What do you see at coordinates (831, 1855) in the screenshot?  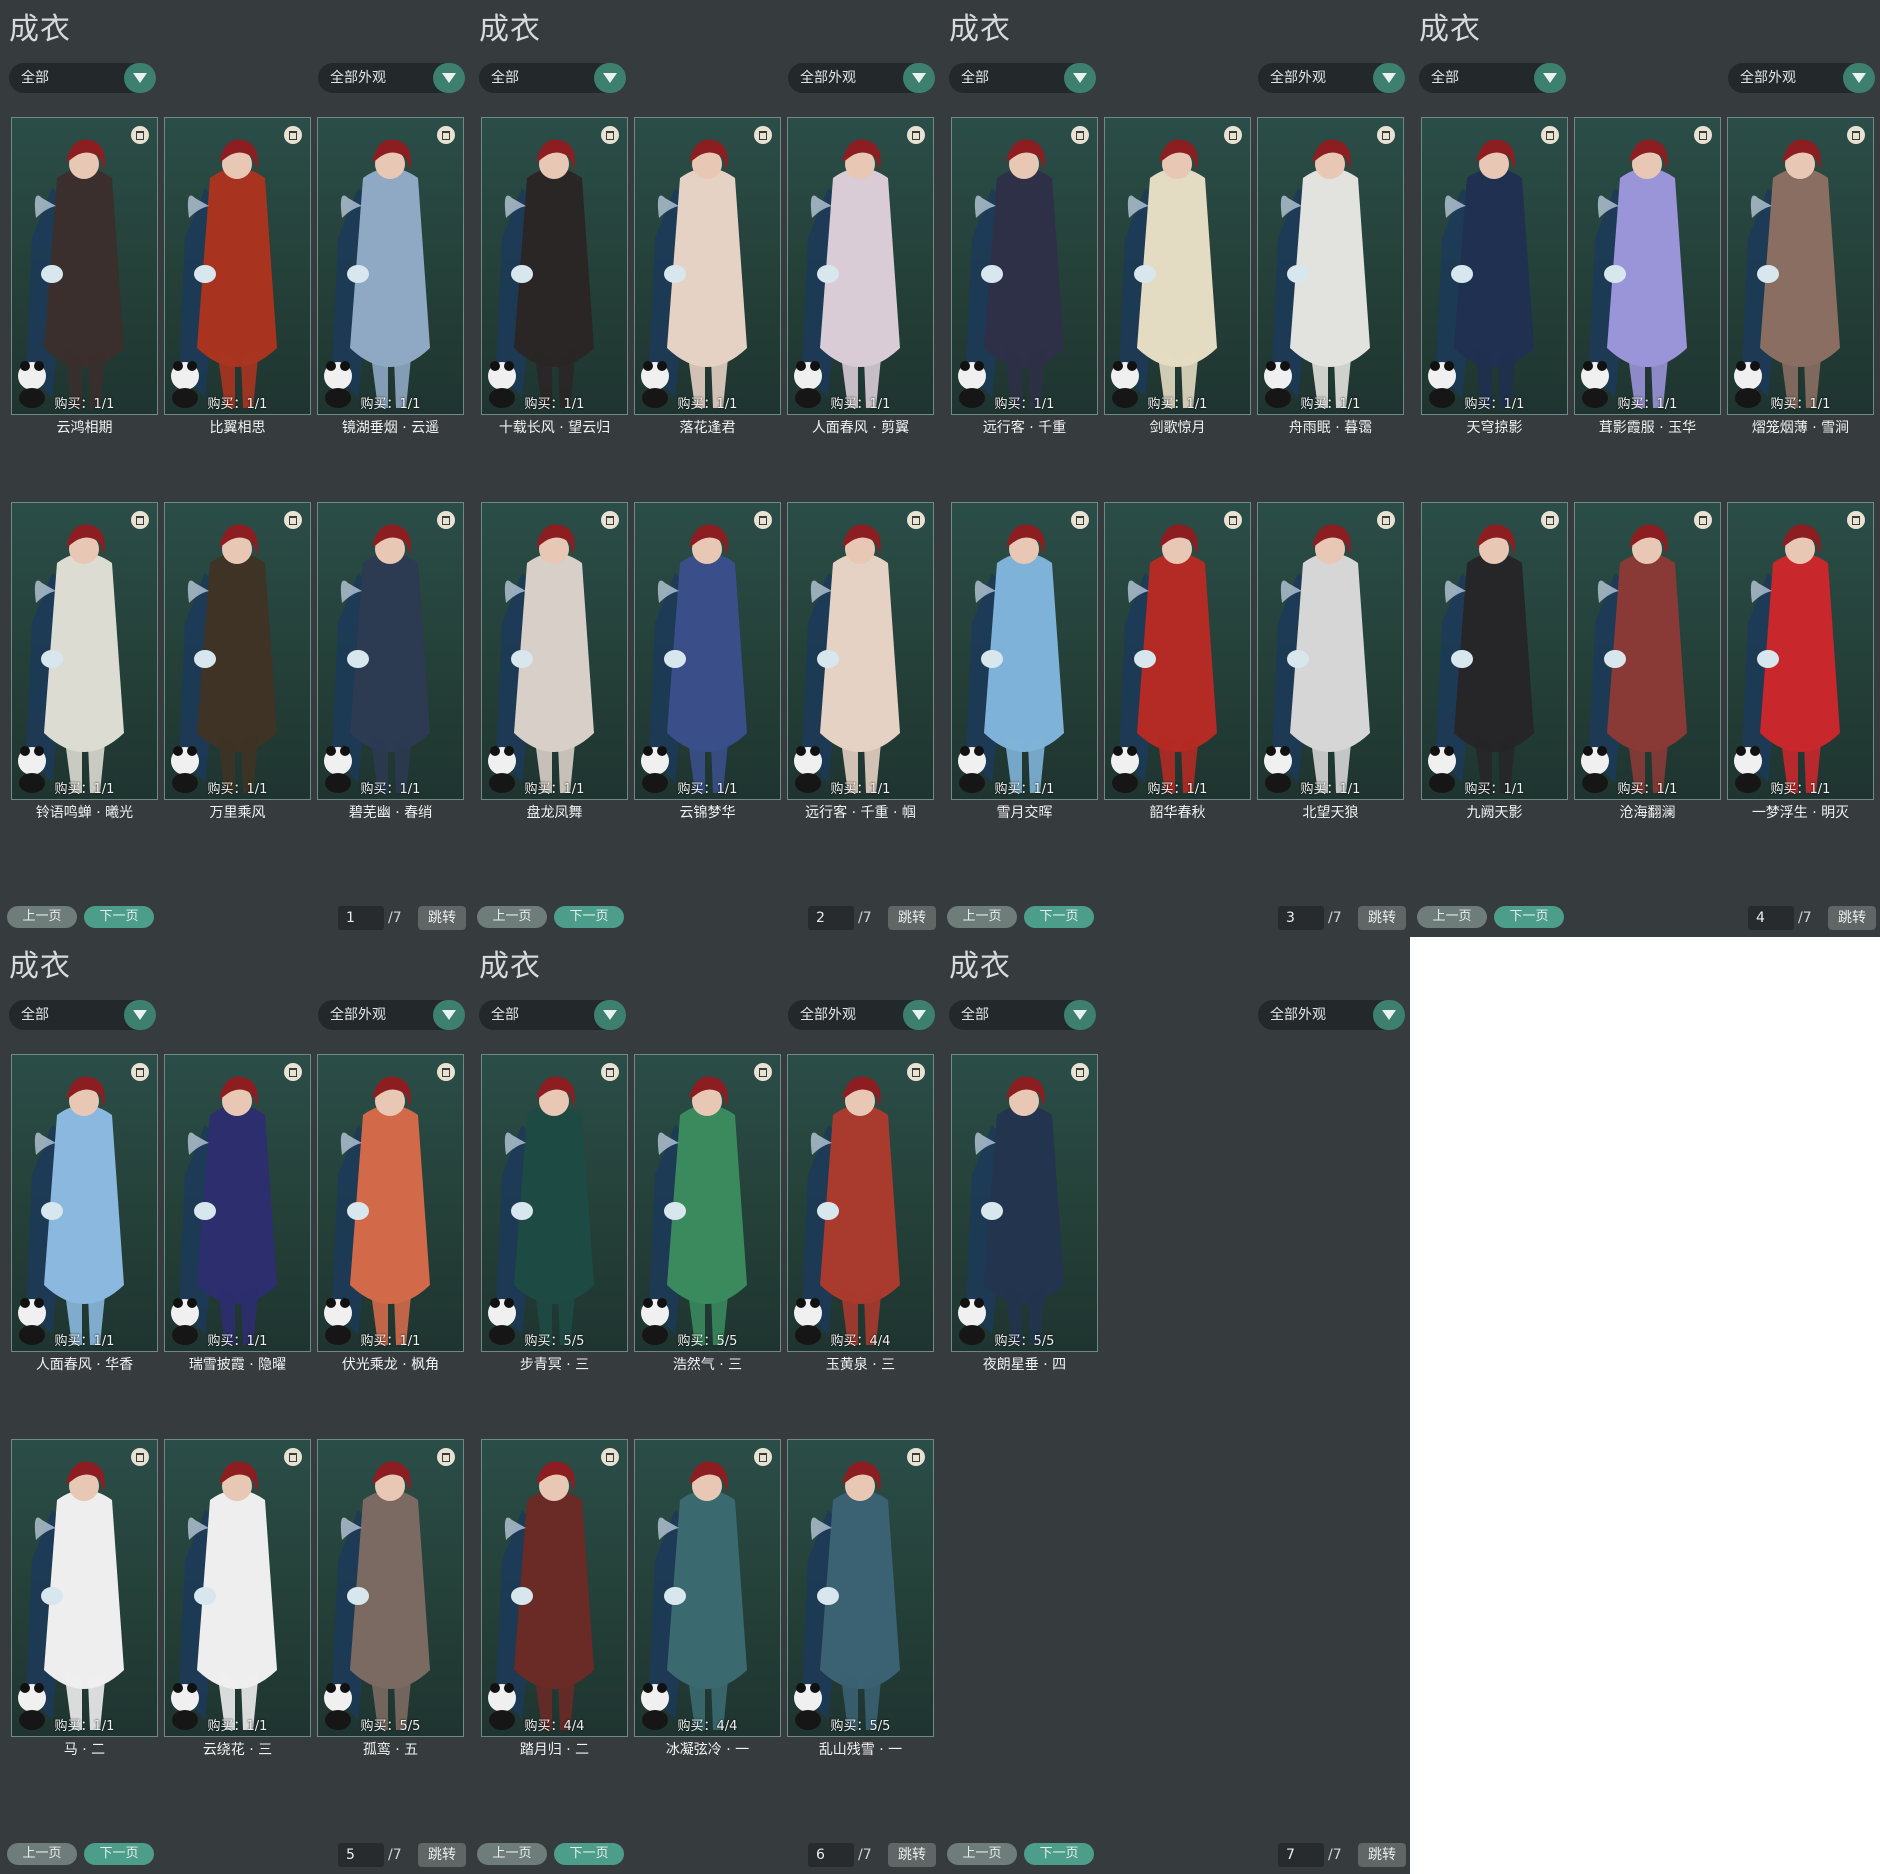 I see `page-number-input: 6` at bounding box center [831, 1855].